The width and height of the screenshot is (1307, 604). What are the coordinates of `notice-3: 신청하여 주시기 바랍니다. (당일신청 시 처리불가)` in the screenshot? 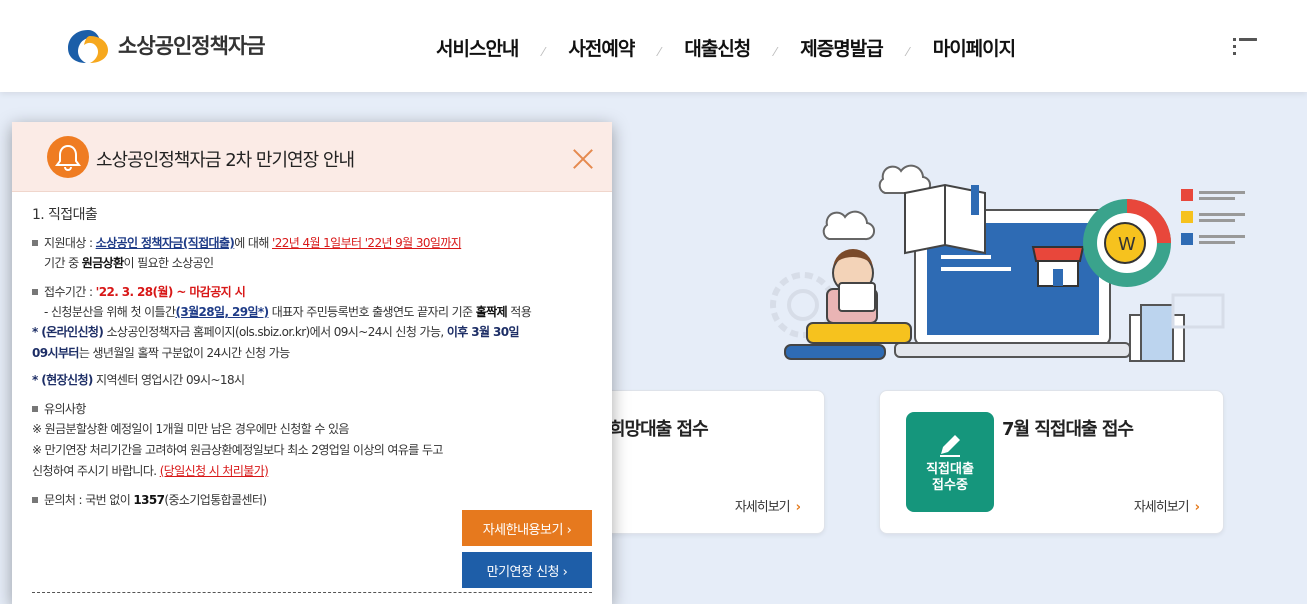 It's located at (150, 470).